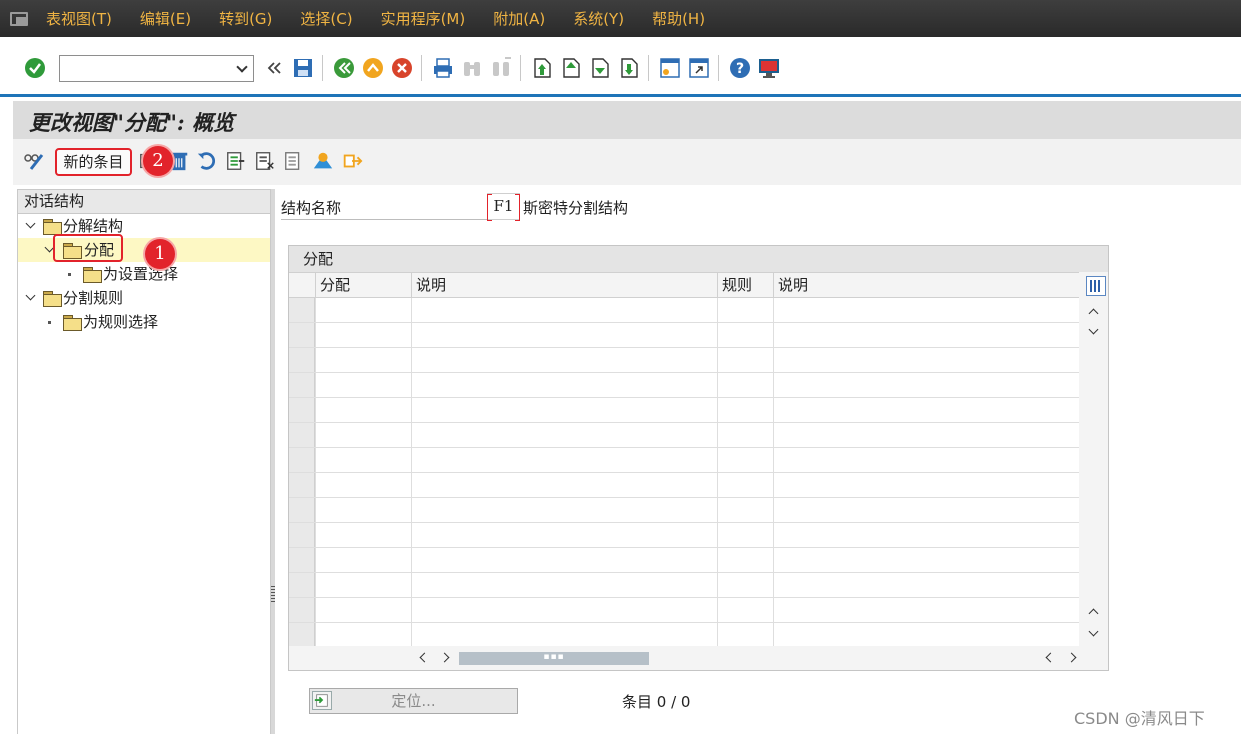 Image resolution: width=1241 pixels, height=734 pixels. I want to click on tree-node-split-rules: 分割规则, so click(144, 298).